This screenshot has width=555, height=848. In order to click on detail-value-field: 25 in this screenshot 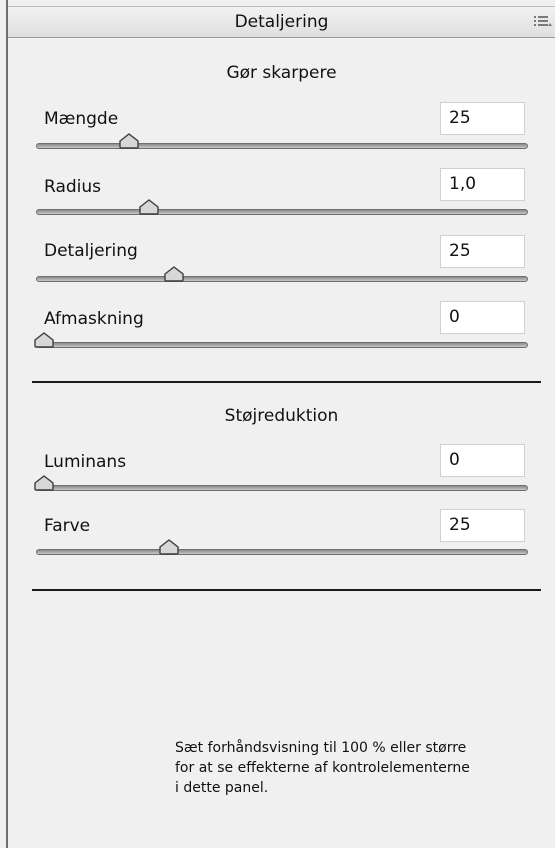, I will do `click(482, 251)`.